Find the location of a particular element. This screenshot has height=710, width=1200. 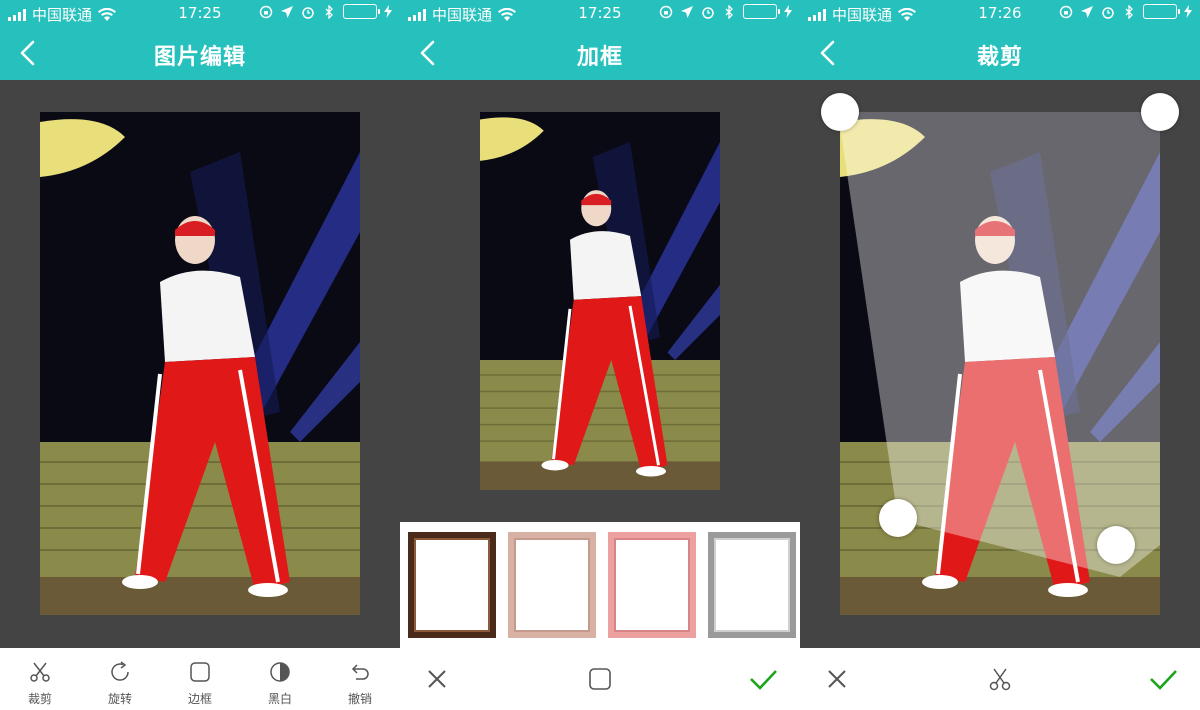

crop-handle-bottom-right is located at coordinates (1116, 545).